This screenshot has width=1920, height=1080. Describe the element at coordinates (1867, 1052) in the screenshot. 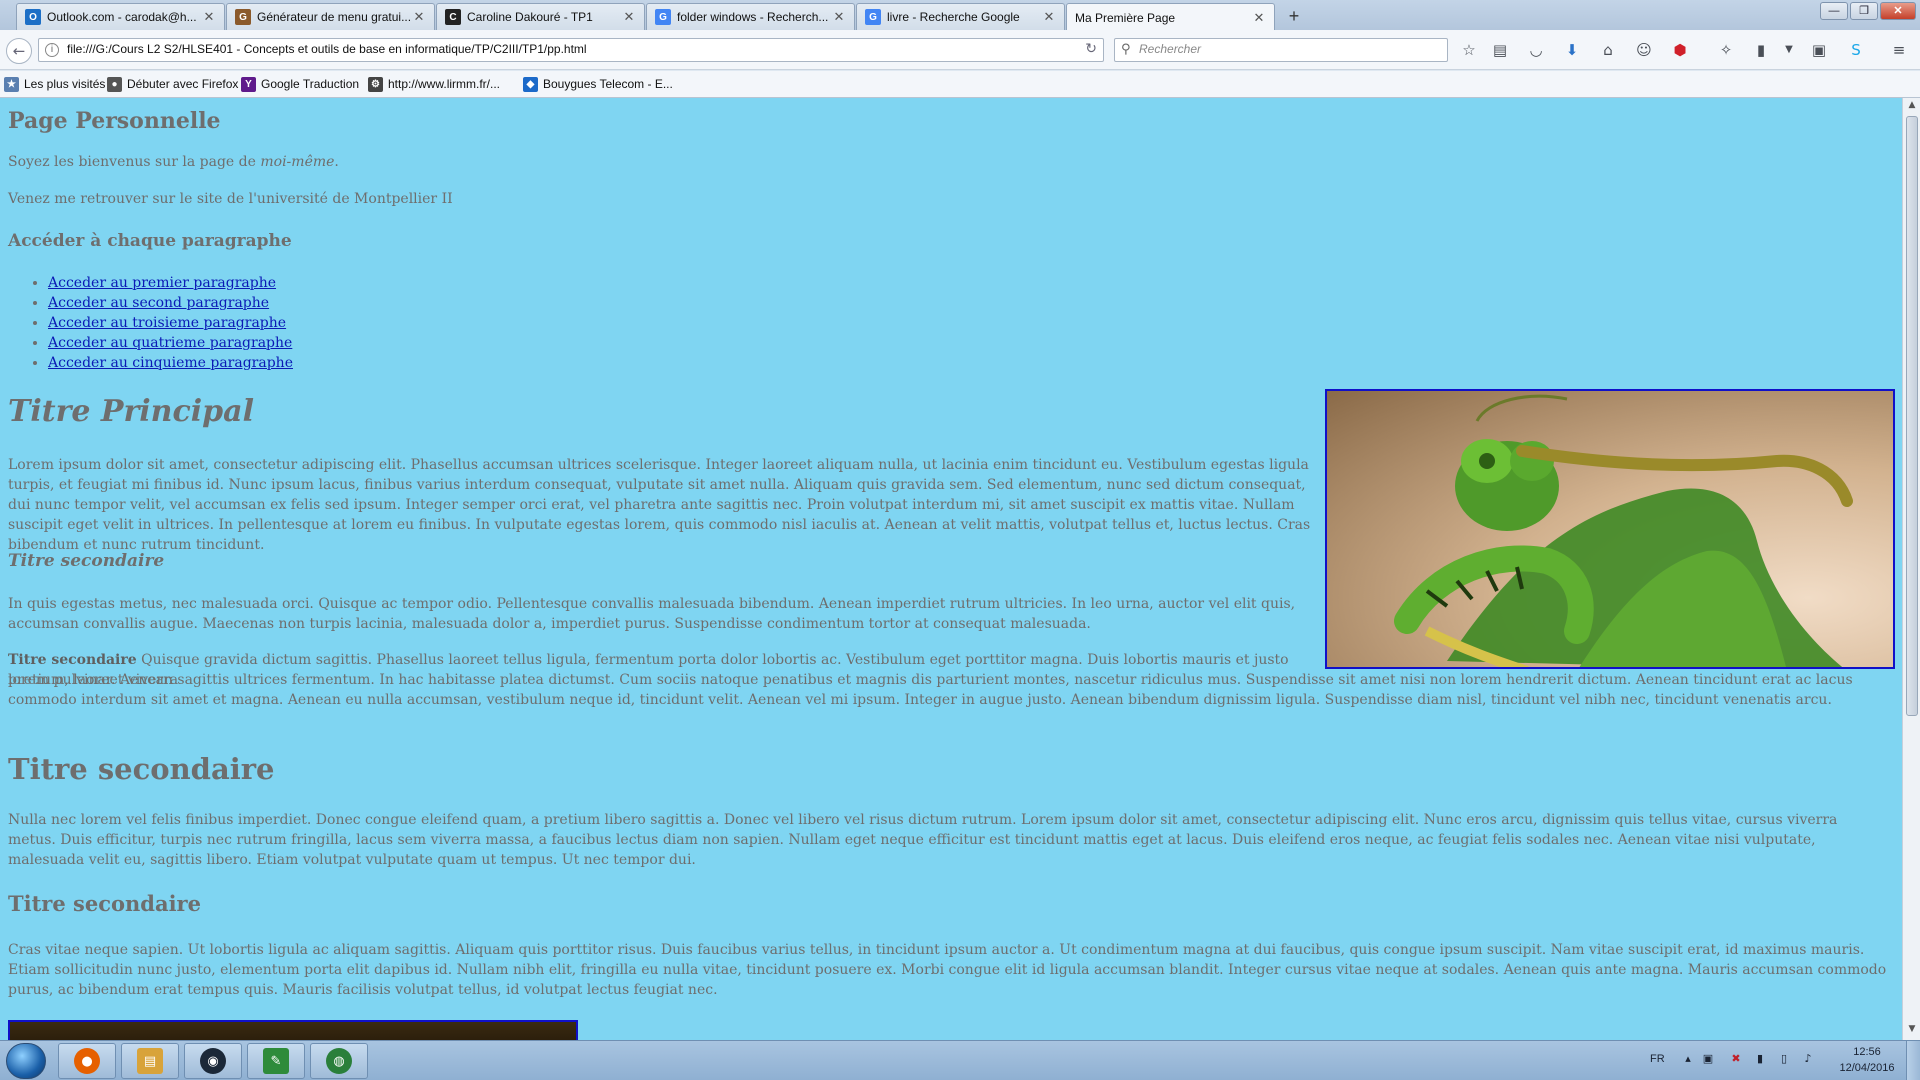

I see `clock-time: 12:56` at that location.